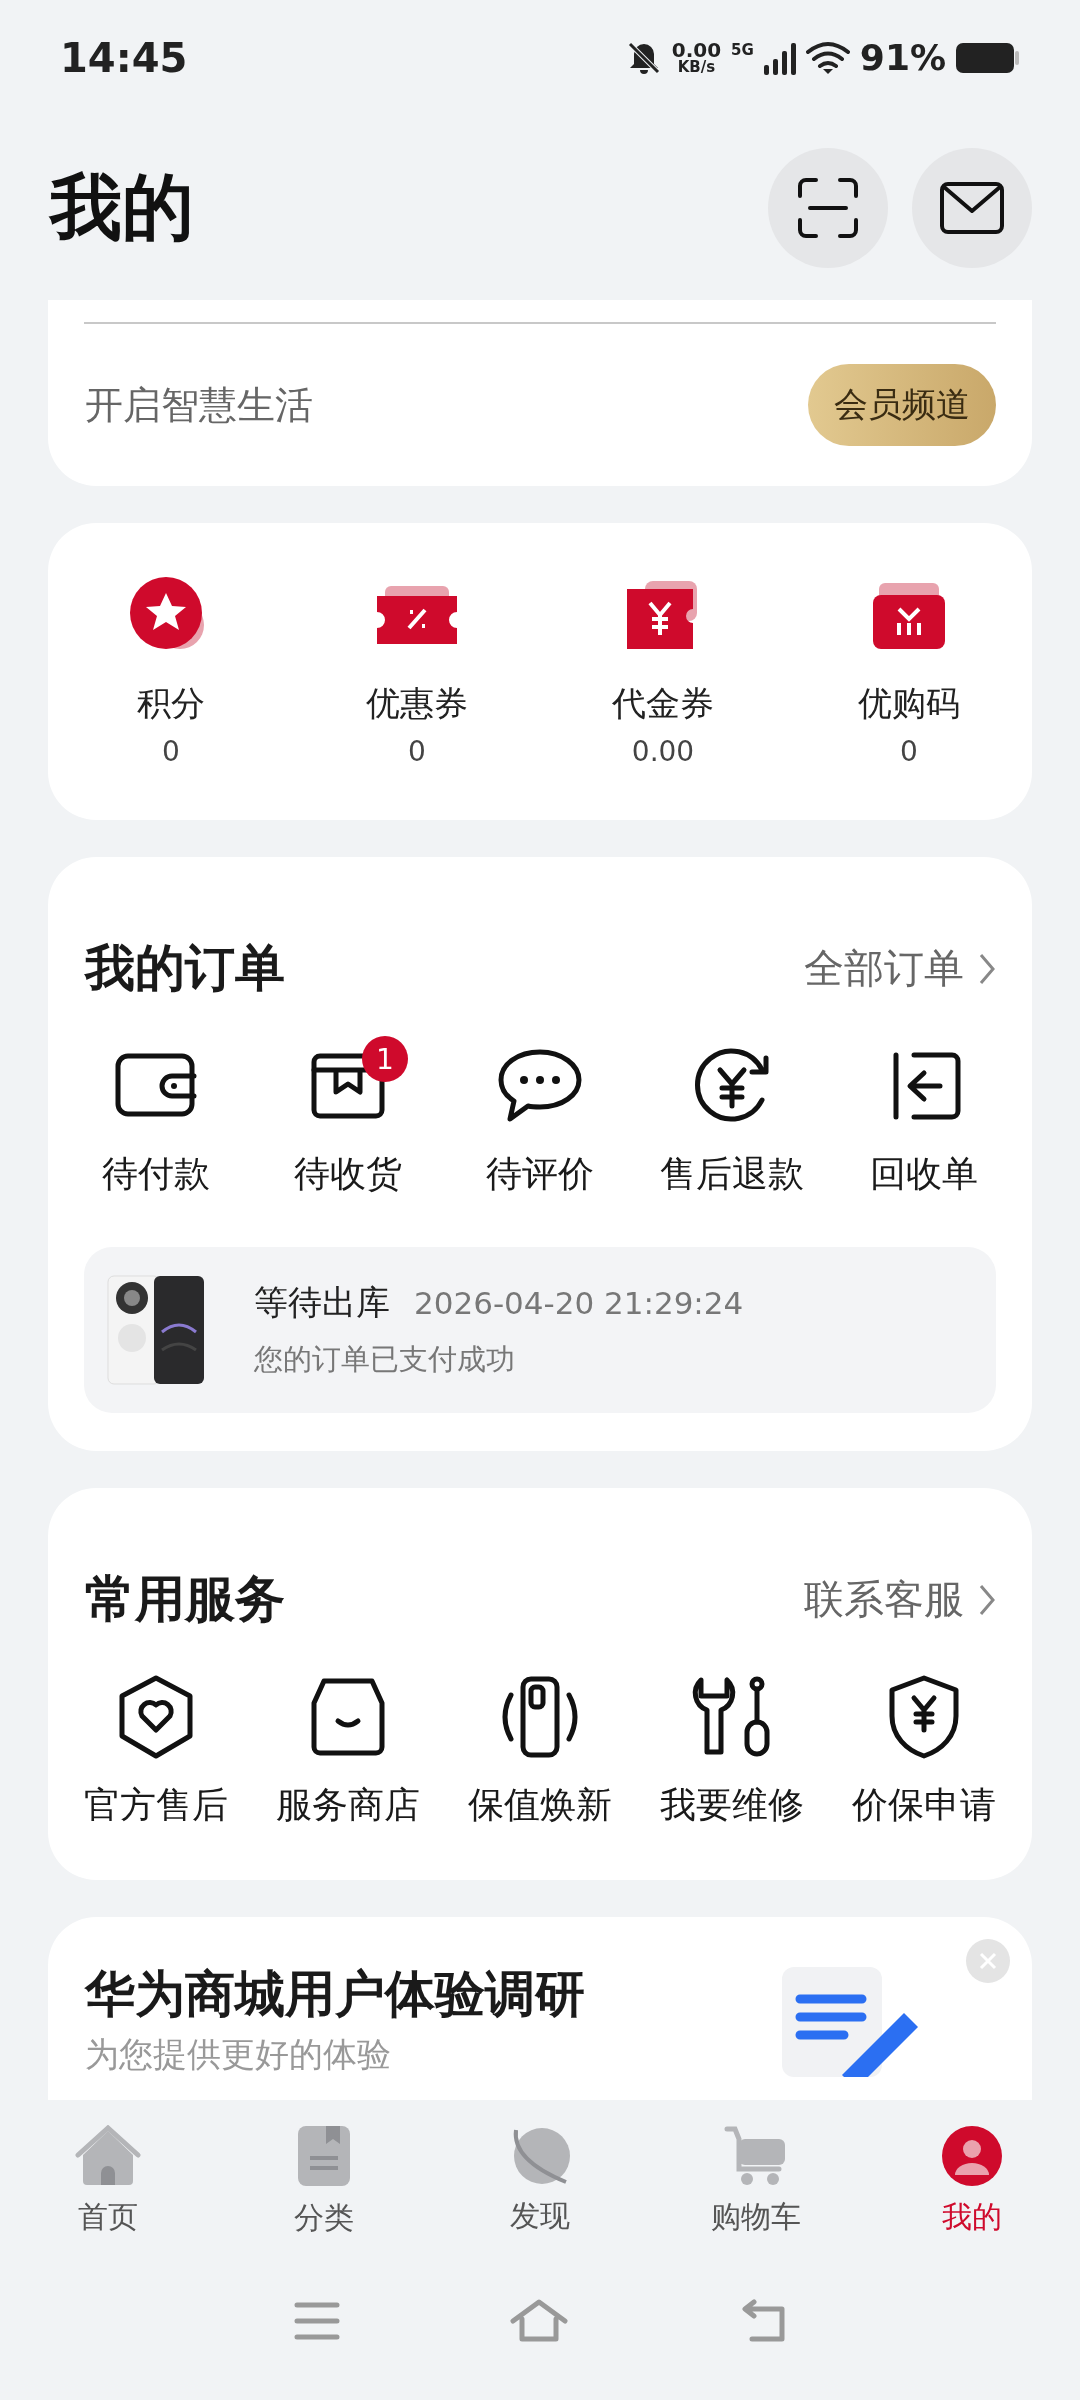  Describe the element at coordinates (385, 1059) in the screenshot. I see `count-badge: 1` at that location.